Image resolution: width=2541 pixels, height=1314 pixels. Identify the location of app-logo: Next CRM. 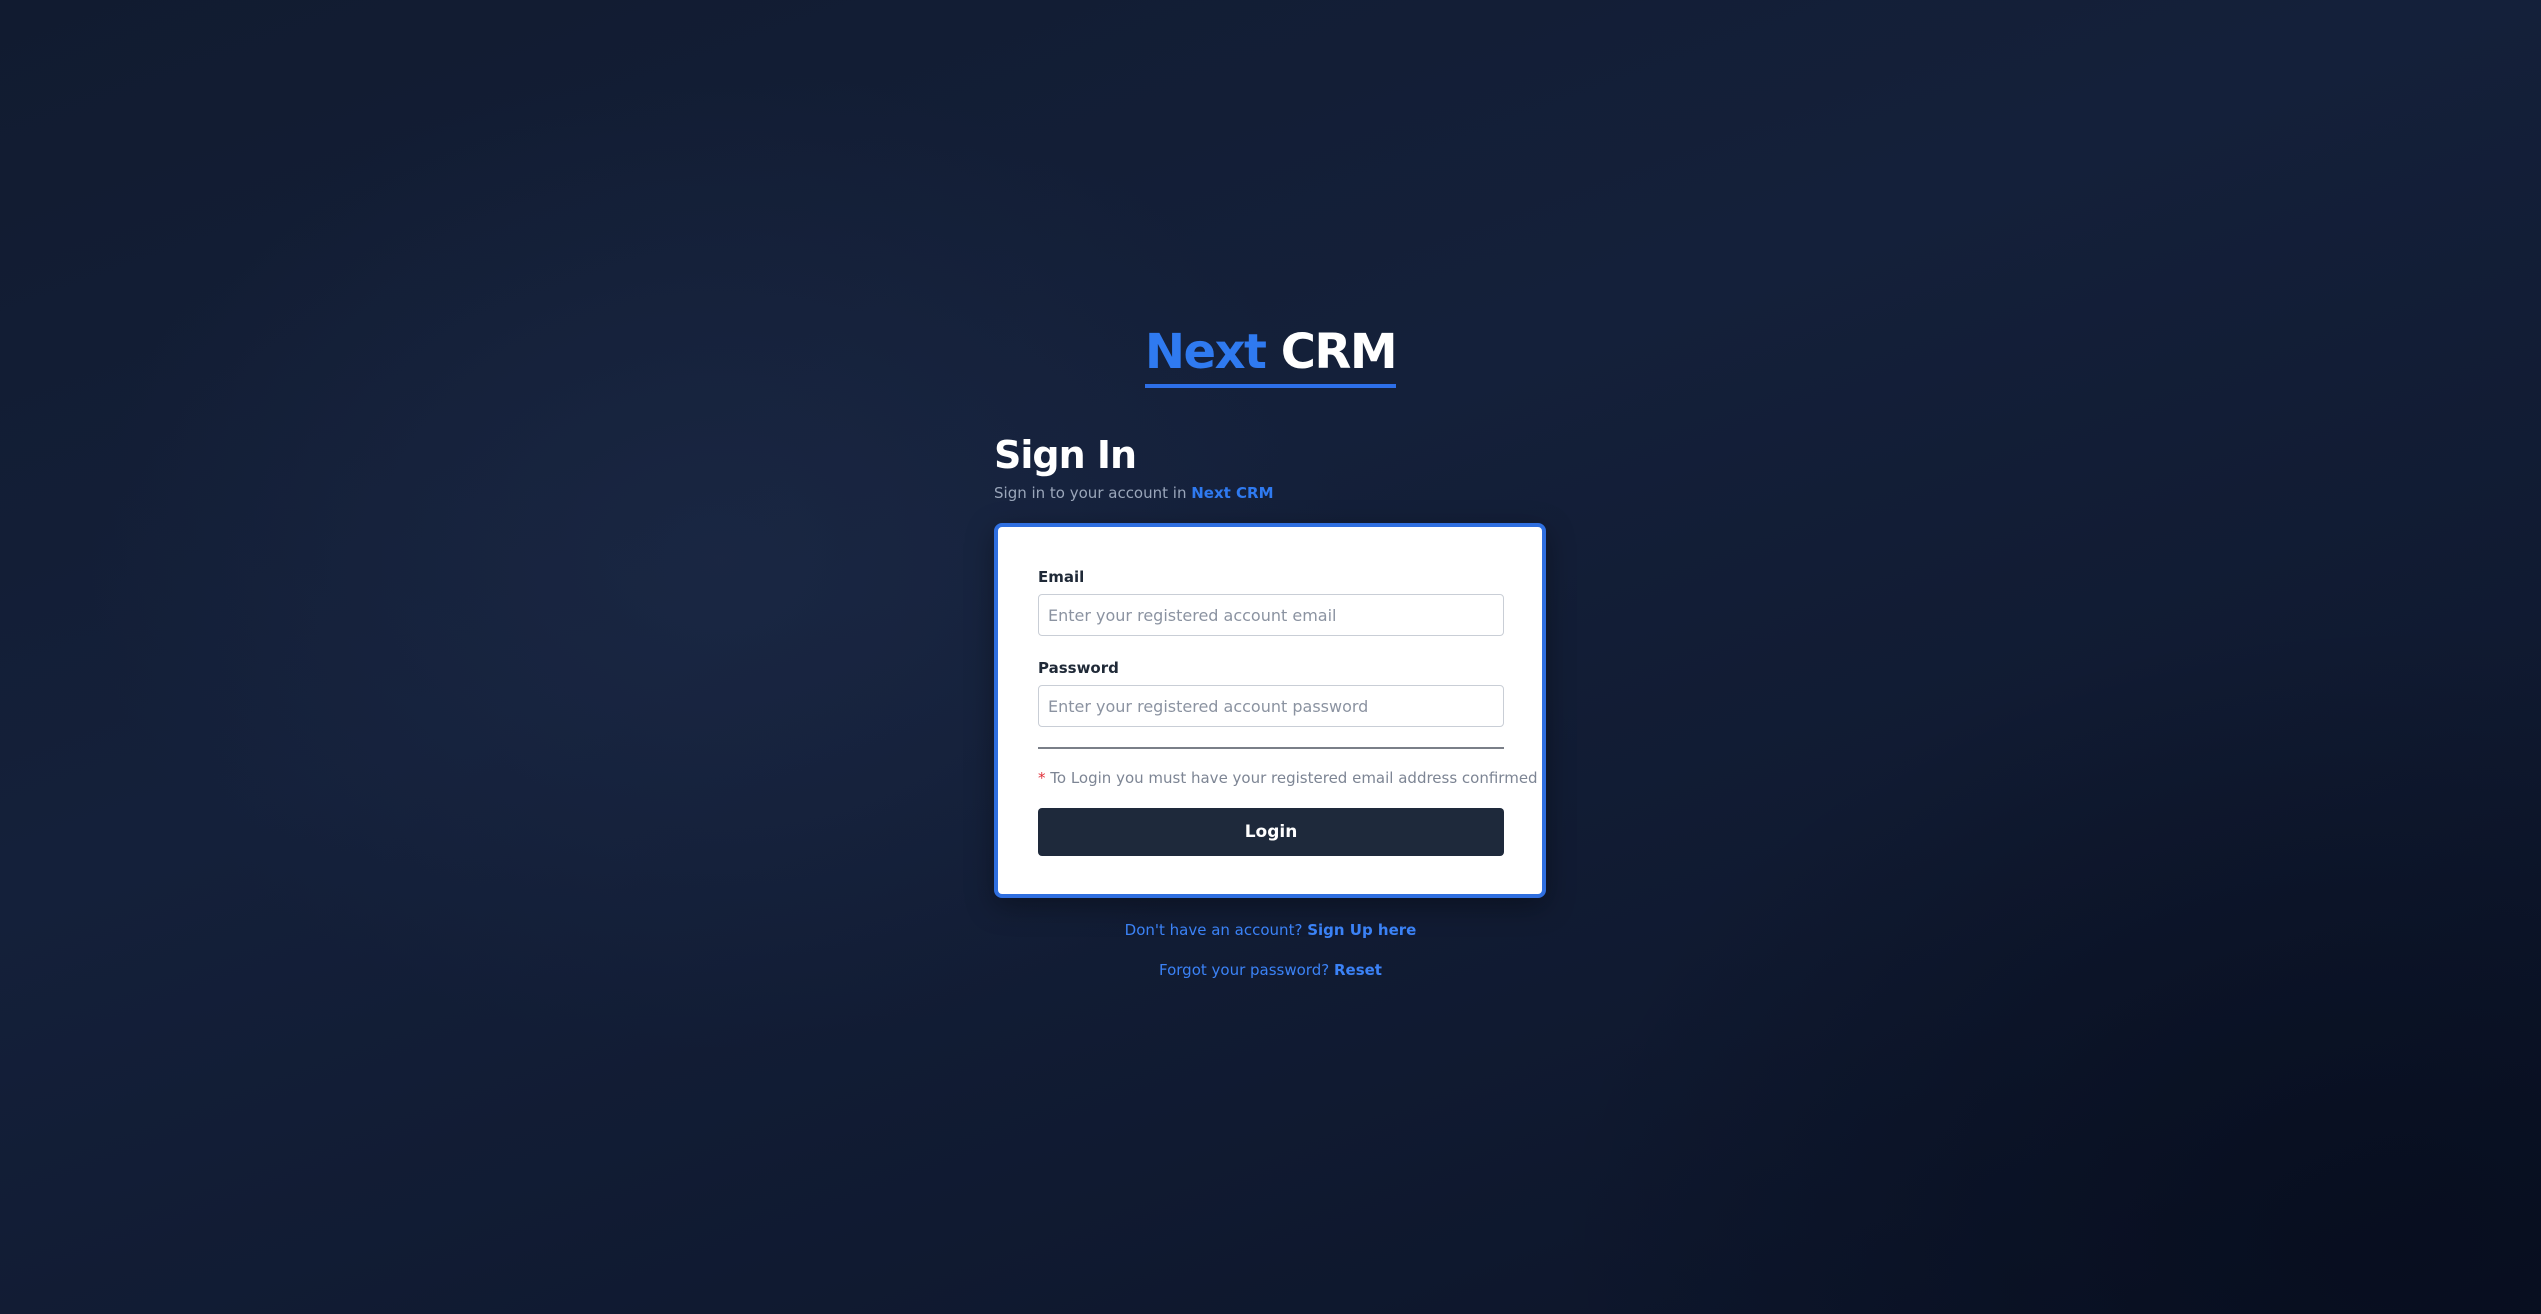
(1270, 355).